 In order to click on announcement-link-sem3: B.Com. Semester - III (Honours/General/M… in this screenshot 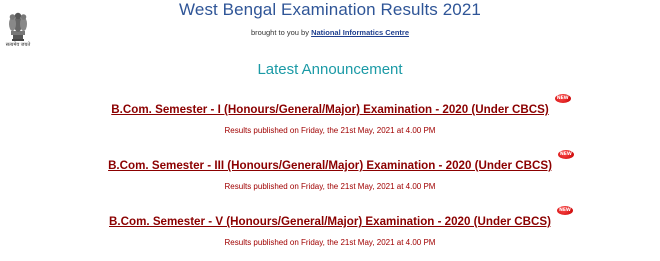, I will do `click(330, 165)`.